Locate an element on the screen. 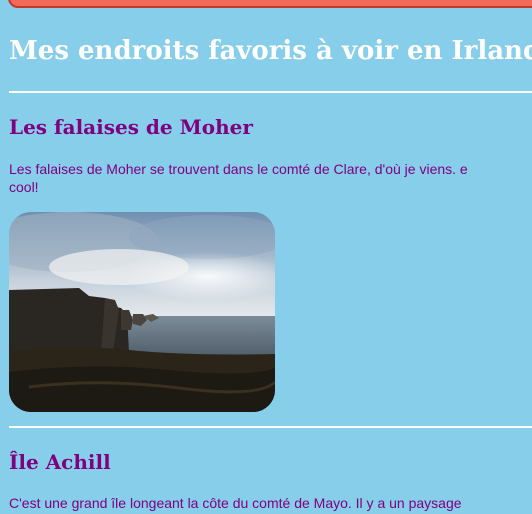  section-text-moher-line2: cool! is located at coordinates (24, 187).